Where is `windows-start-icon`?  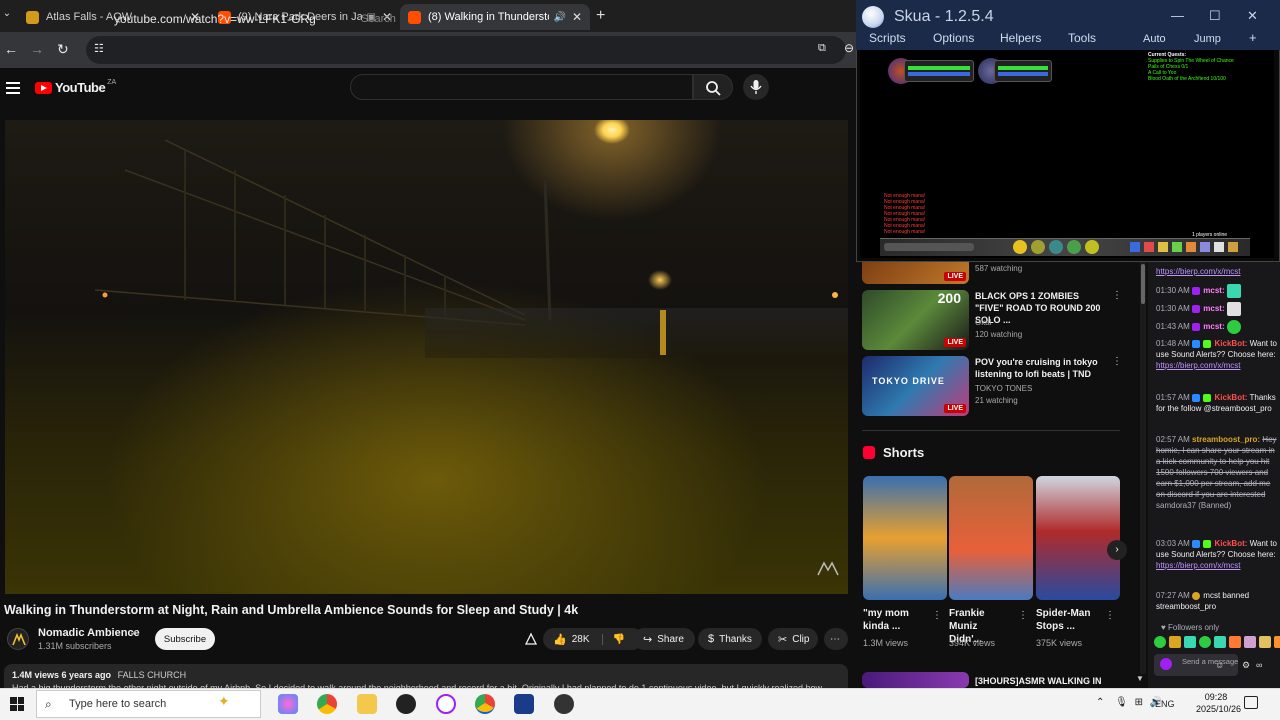
windows-start-icon is located at coordinates (17, 704).